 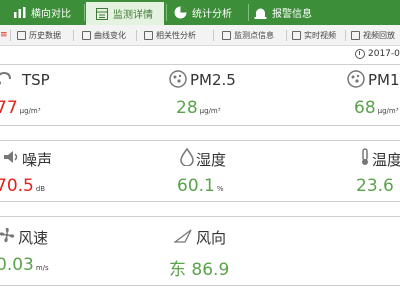 I want to click on metric-value: 68 μg/m³, so click(x=376, y=108).